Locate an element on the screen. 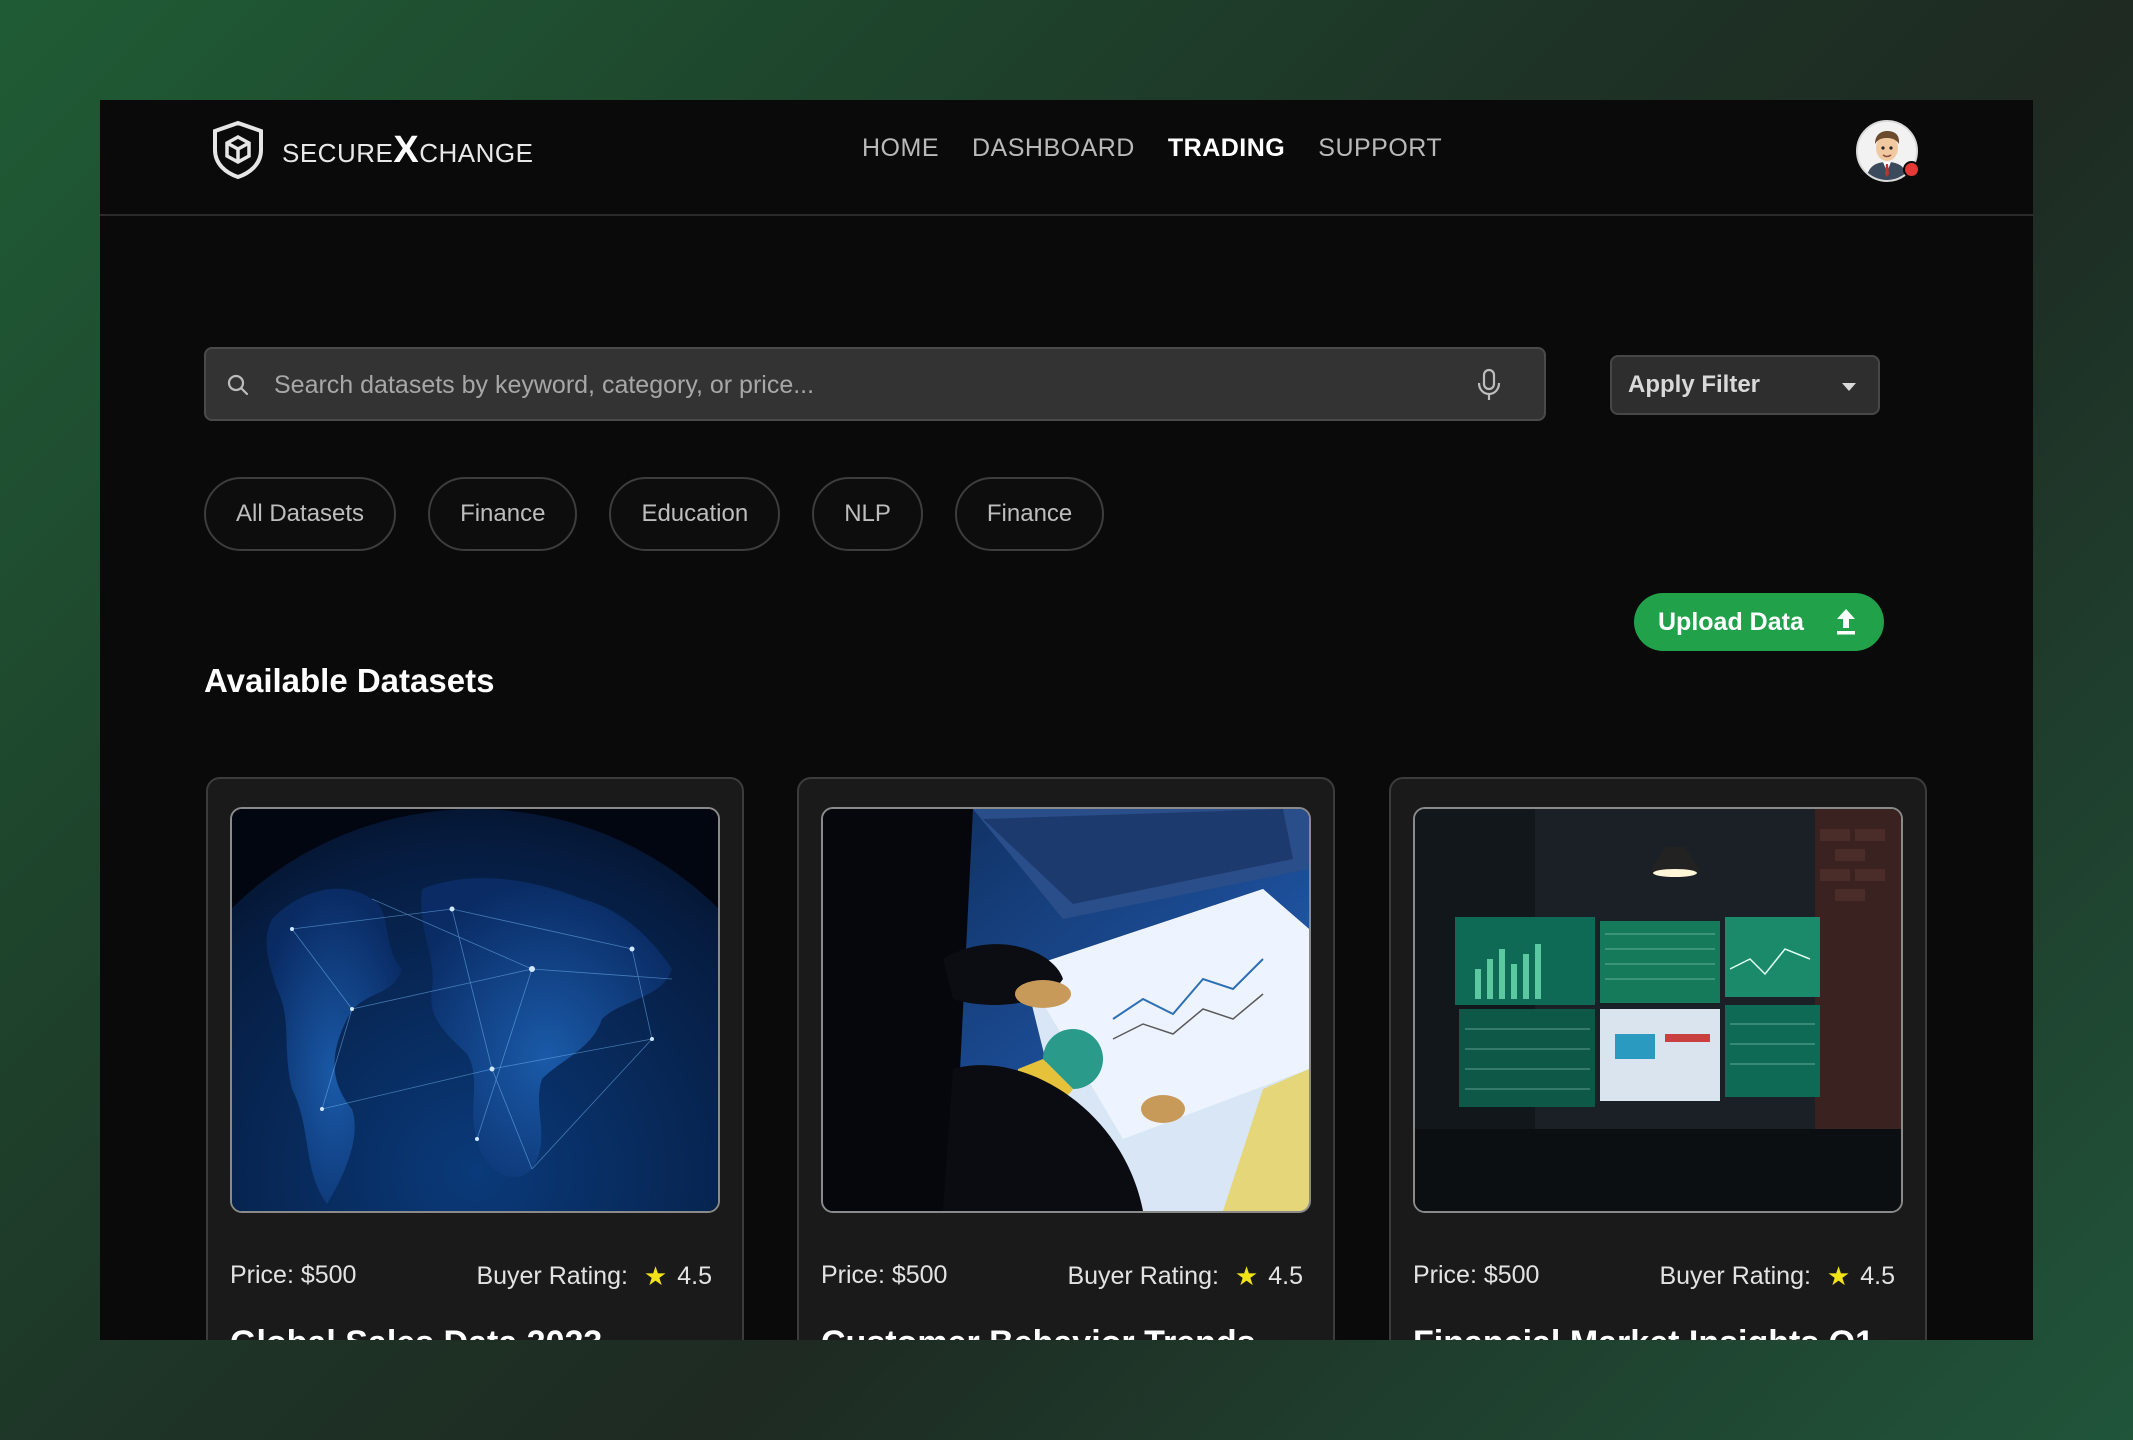 The width and height of the screenshot is (2133, 1440). upload-label: Upload Data is located at coordinates (1731, 621).